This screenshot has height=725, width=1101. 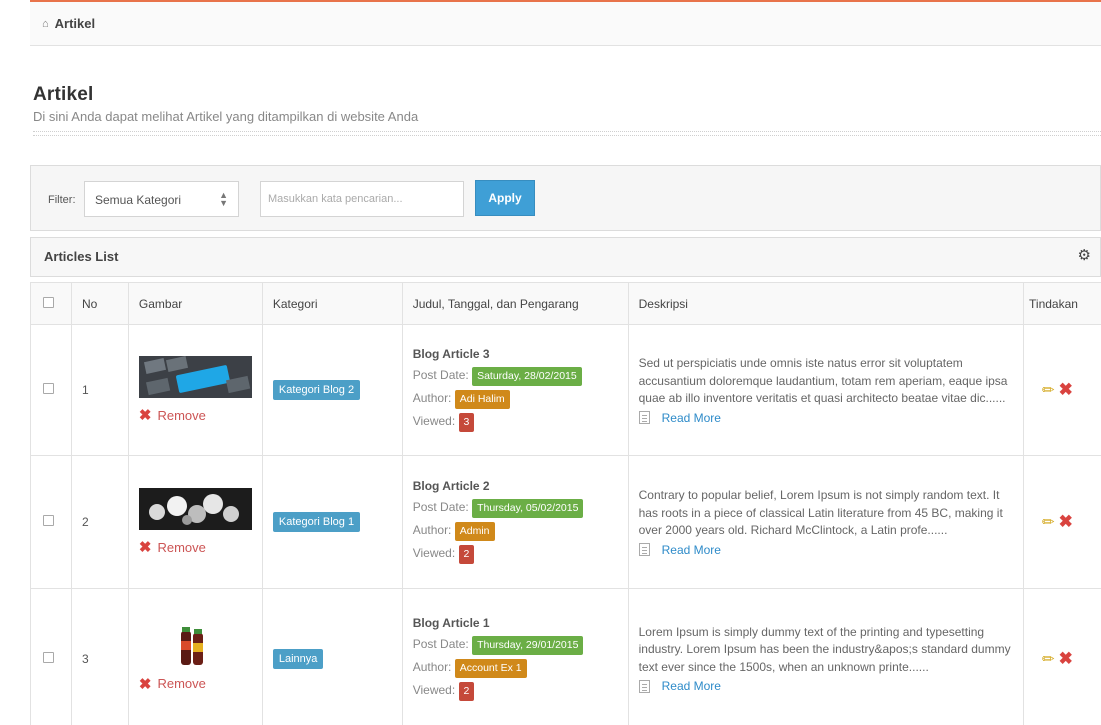 I want to click on category-label: Kategori Blog 1, so click(x=316, y=522).